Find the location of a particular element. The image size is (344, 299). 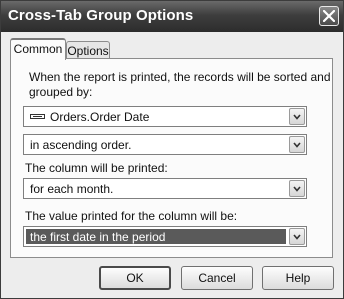

ok-button: OK is located at coordinates (135, 278).